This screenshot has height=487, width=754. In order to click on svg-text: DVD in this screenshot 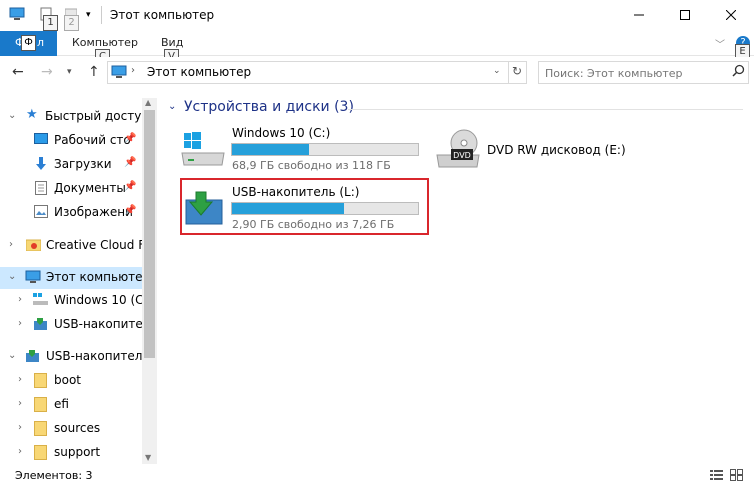, I will do `click(462, 155)`.